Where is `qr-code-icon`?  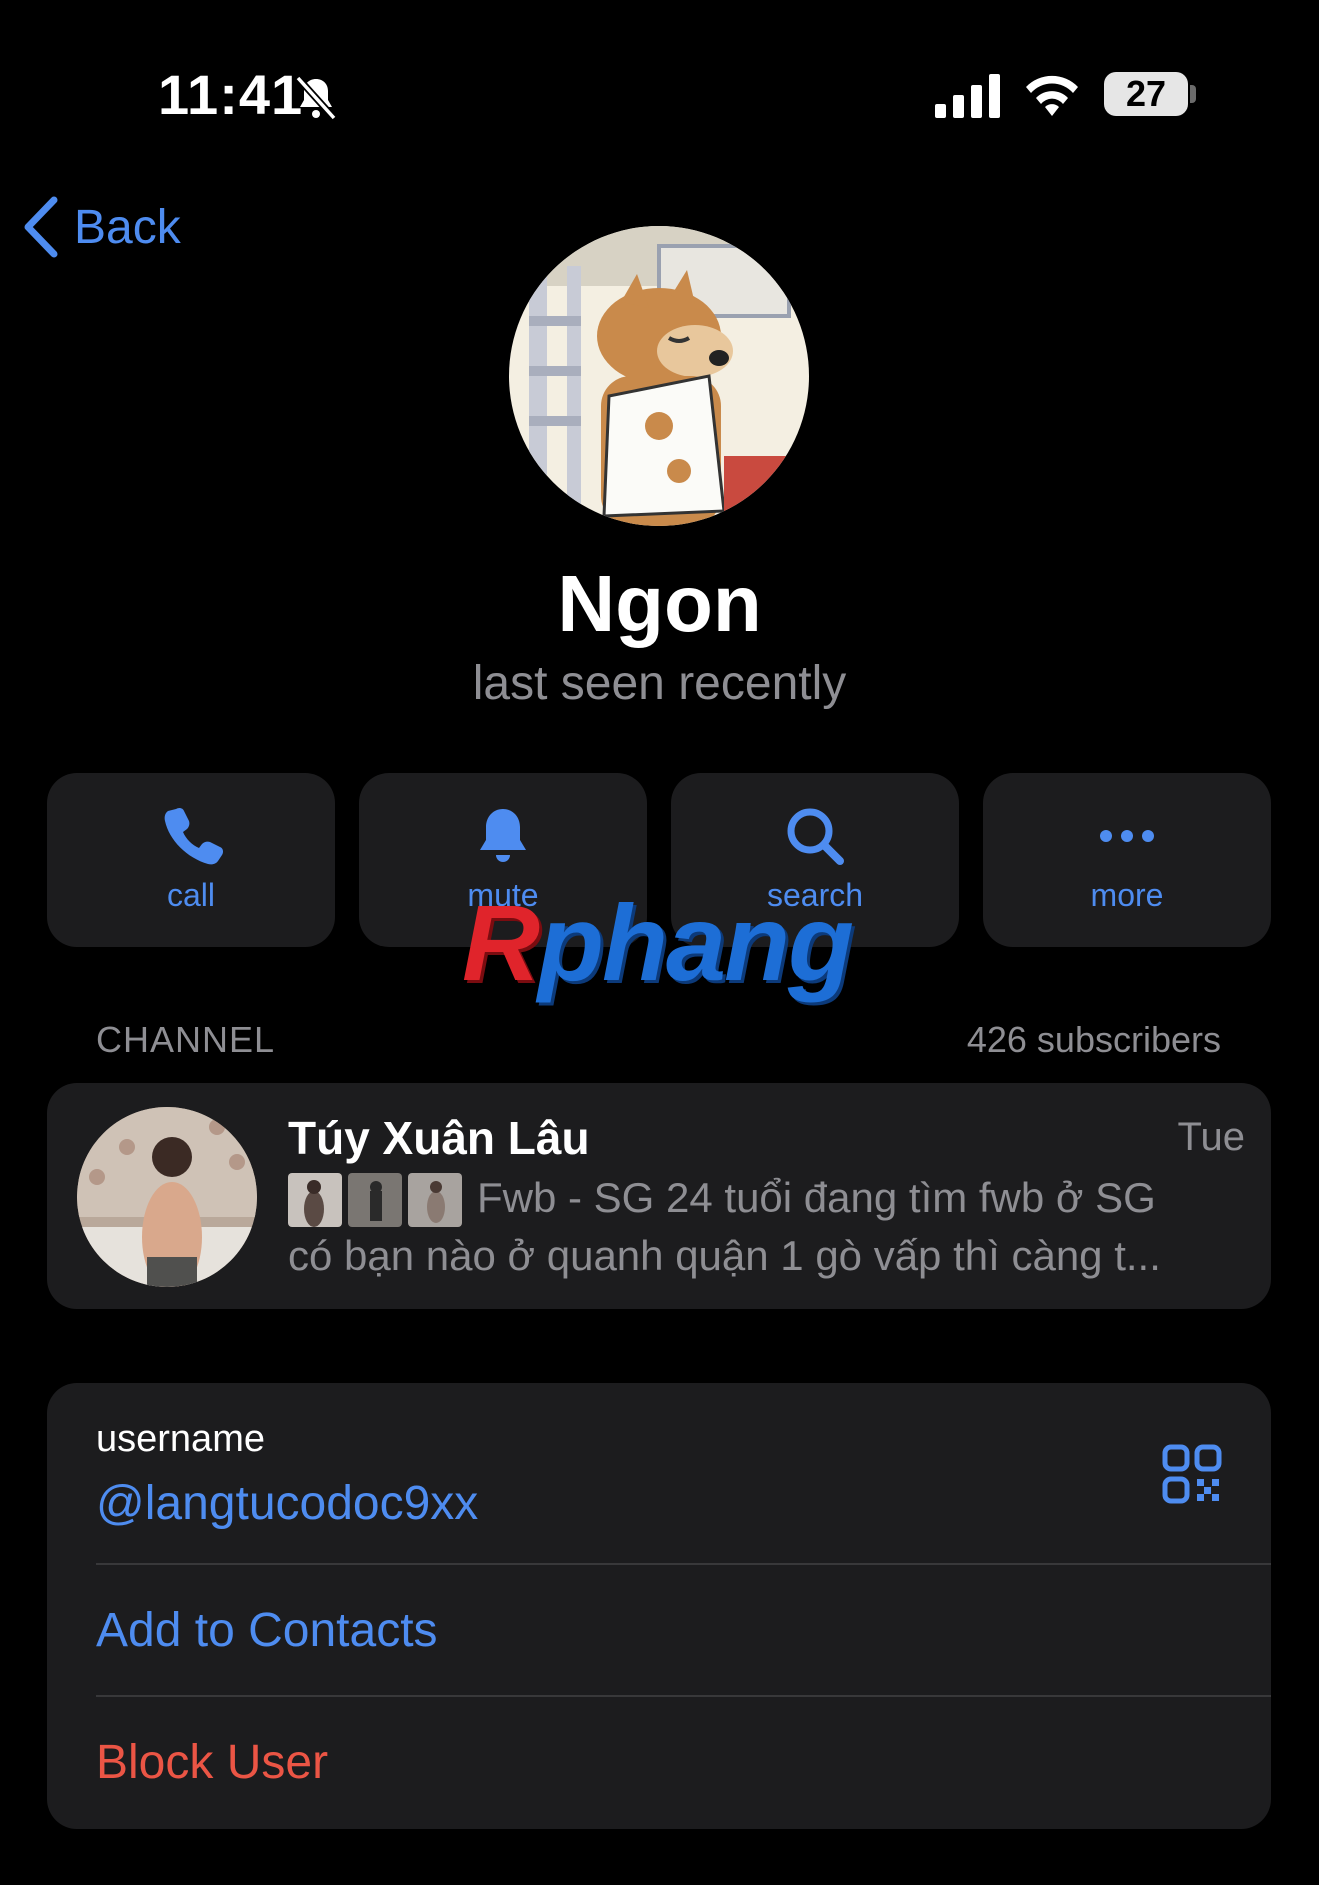
qr-code-icon is located at coordinates (1192, 1474).